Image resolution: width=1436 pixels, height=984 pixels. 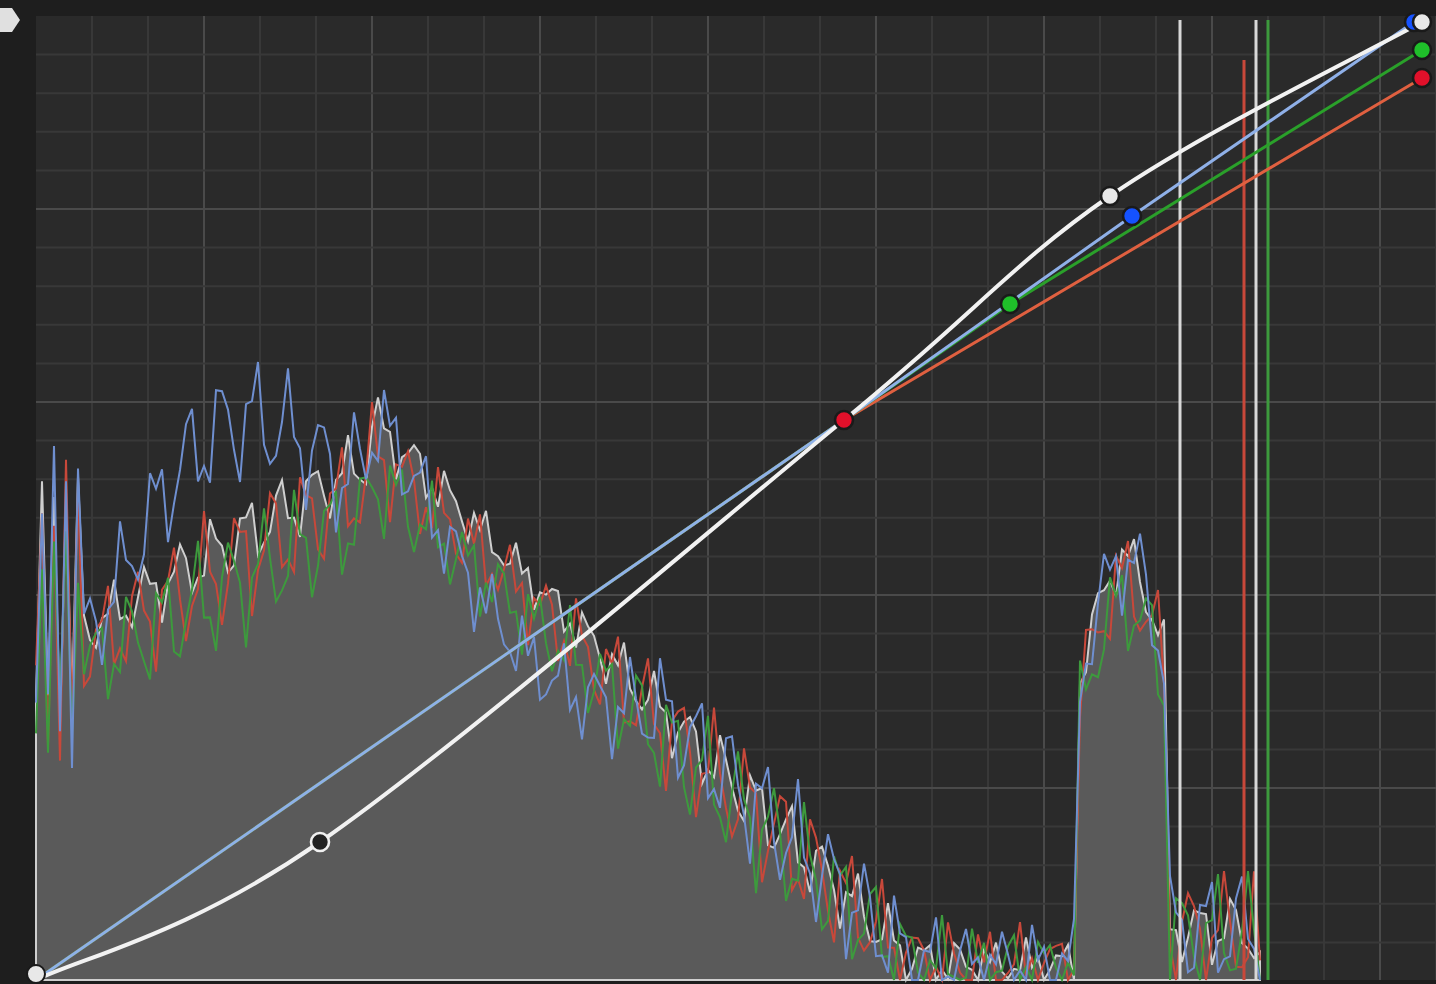 I want to click on handle-icon, so click(x=10, y=20).